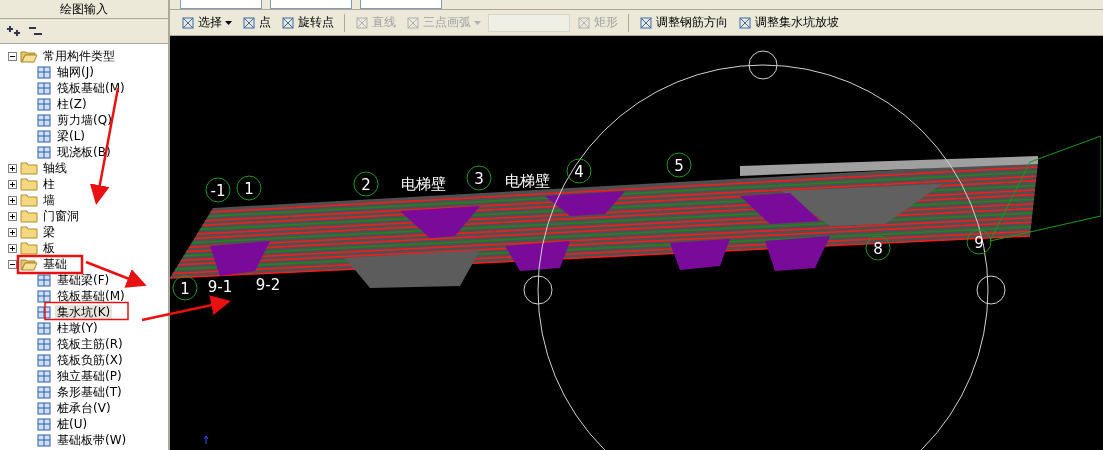 The image size is (1103, 450). What do you see at coordinates (83, 280) in the screenshot?
I see `tree-item: 基础梁(F)` at bounding box center [83, 280].